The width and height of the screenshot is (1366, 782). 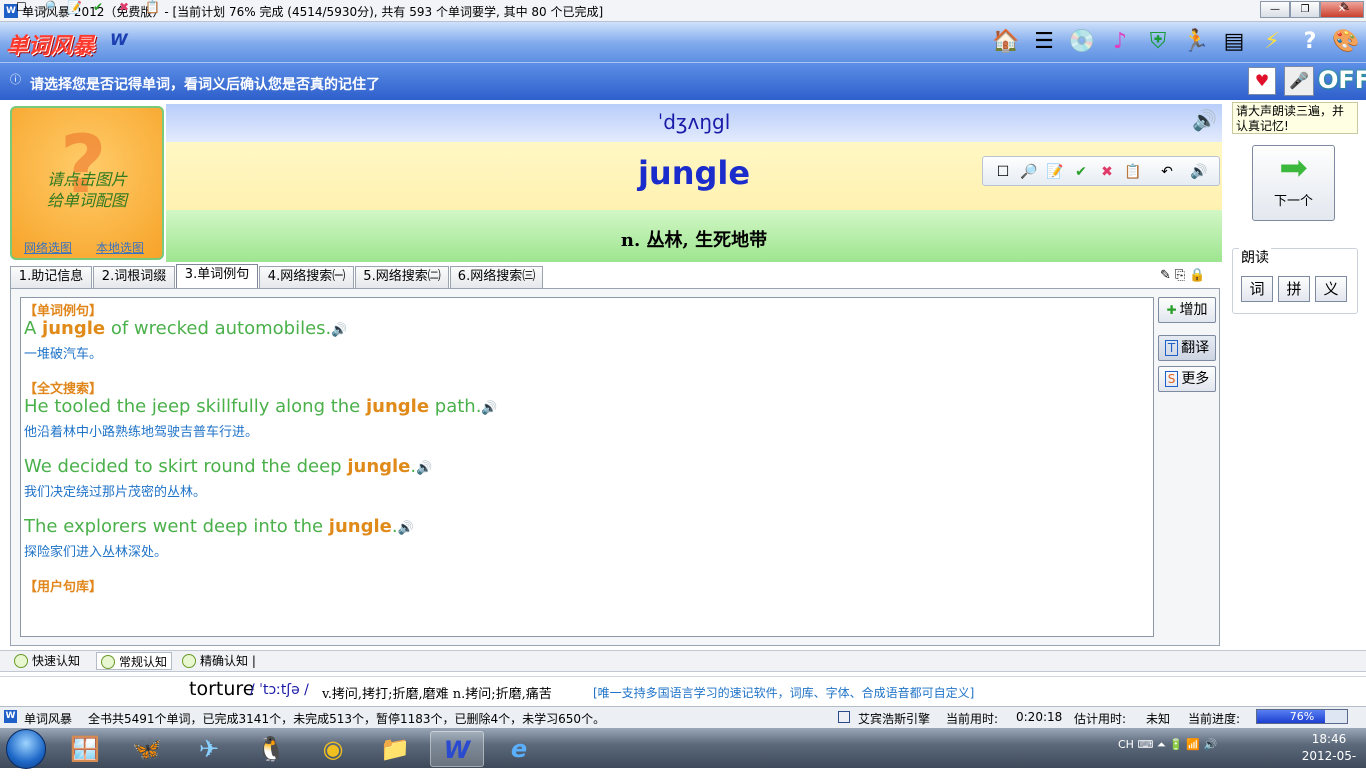 What do you see at coordinates (694, 240) in the screenshot?
I see `word-meaning: n. 丛林, 生死地带` at bounding box center [694, 240].